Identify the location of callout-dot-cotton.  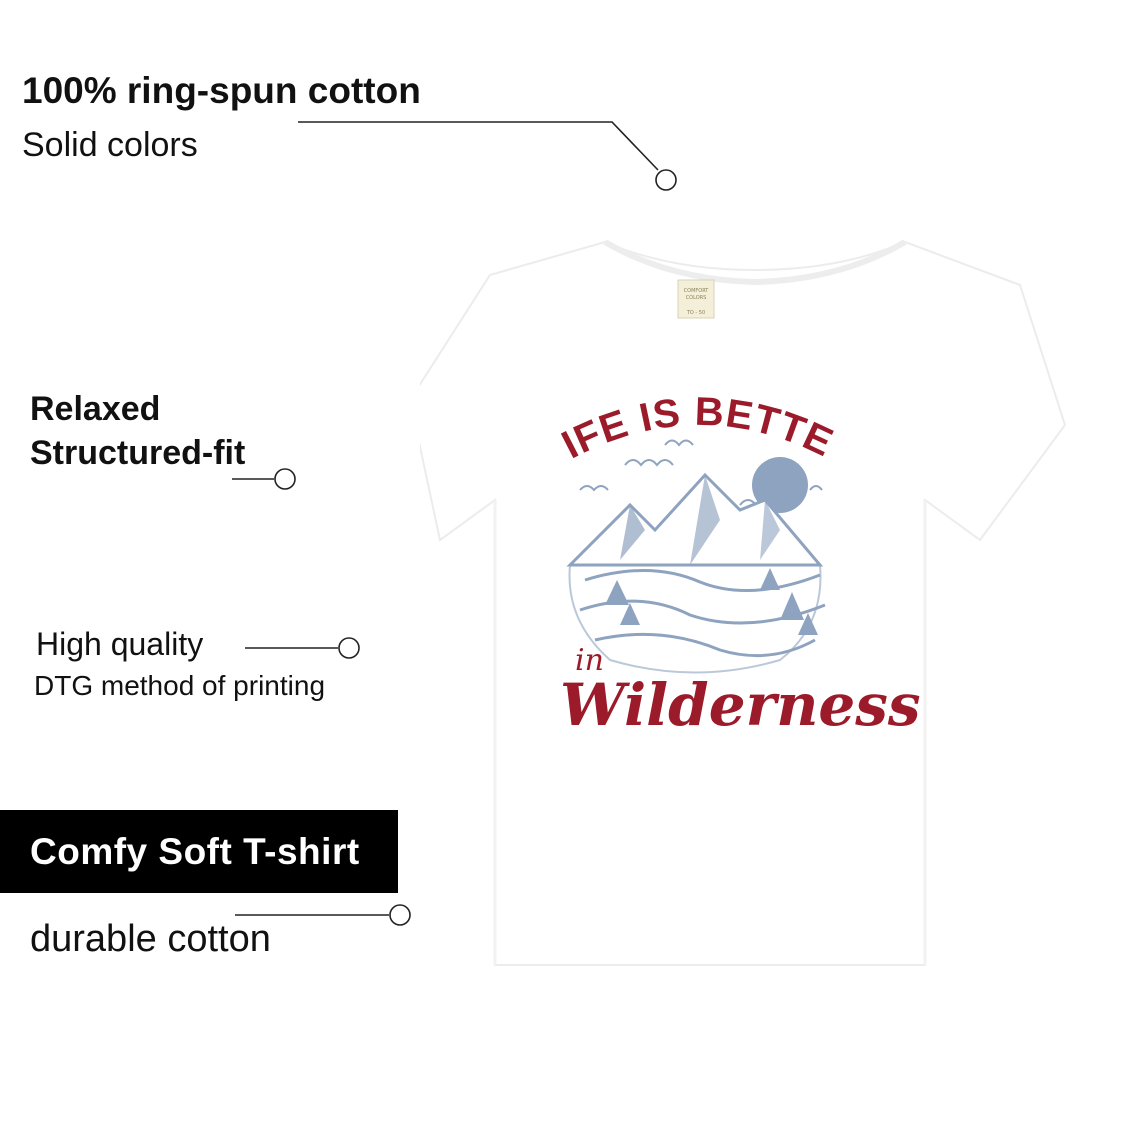
(666, 180).